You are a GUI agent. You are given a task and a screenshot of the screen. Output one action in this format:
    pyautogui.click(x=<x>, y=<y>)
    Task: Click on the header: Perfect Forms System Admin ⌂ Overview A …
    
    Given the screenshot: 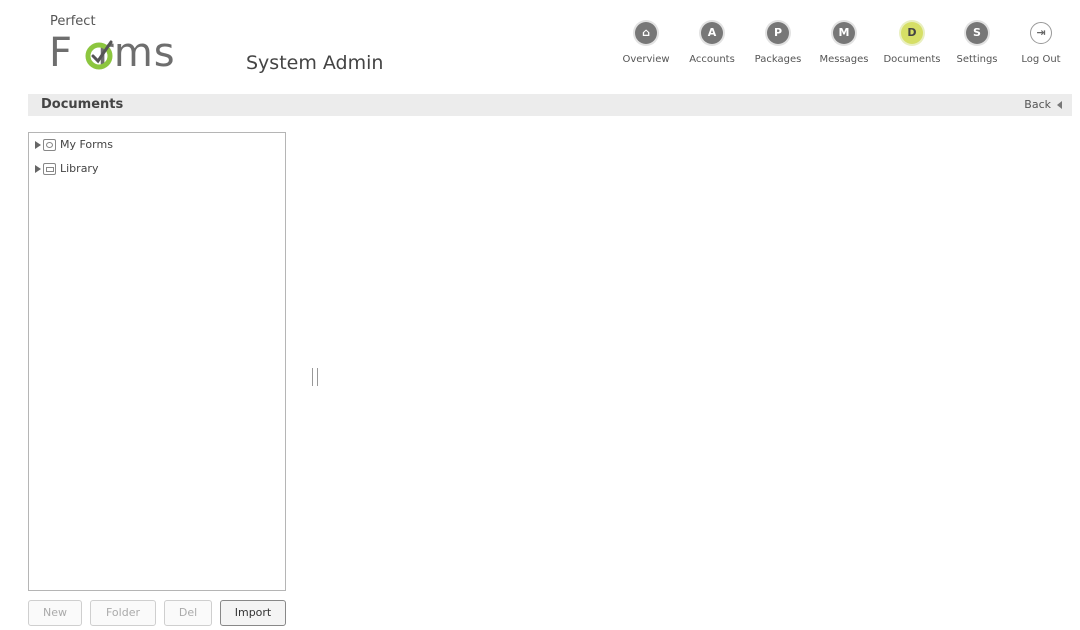 What is the action you would take?
    pyautogui.click(x=540, y=45)
    